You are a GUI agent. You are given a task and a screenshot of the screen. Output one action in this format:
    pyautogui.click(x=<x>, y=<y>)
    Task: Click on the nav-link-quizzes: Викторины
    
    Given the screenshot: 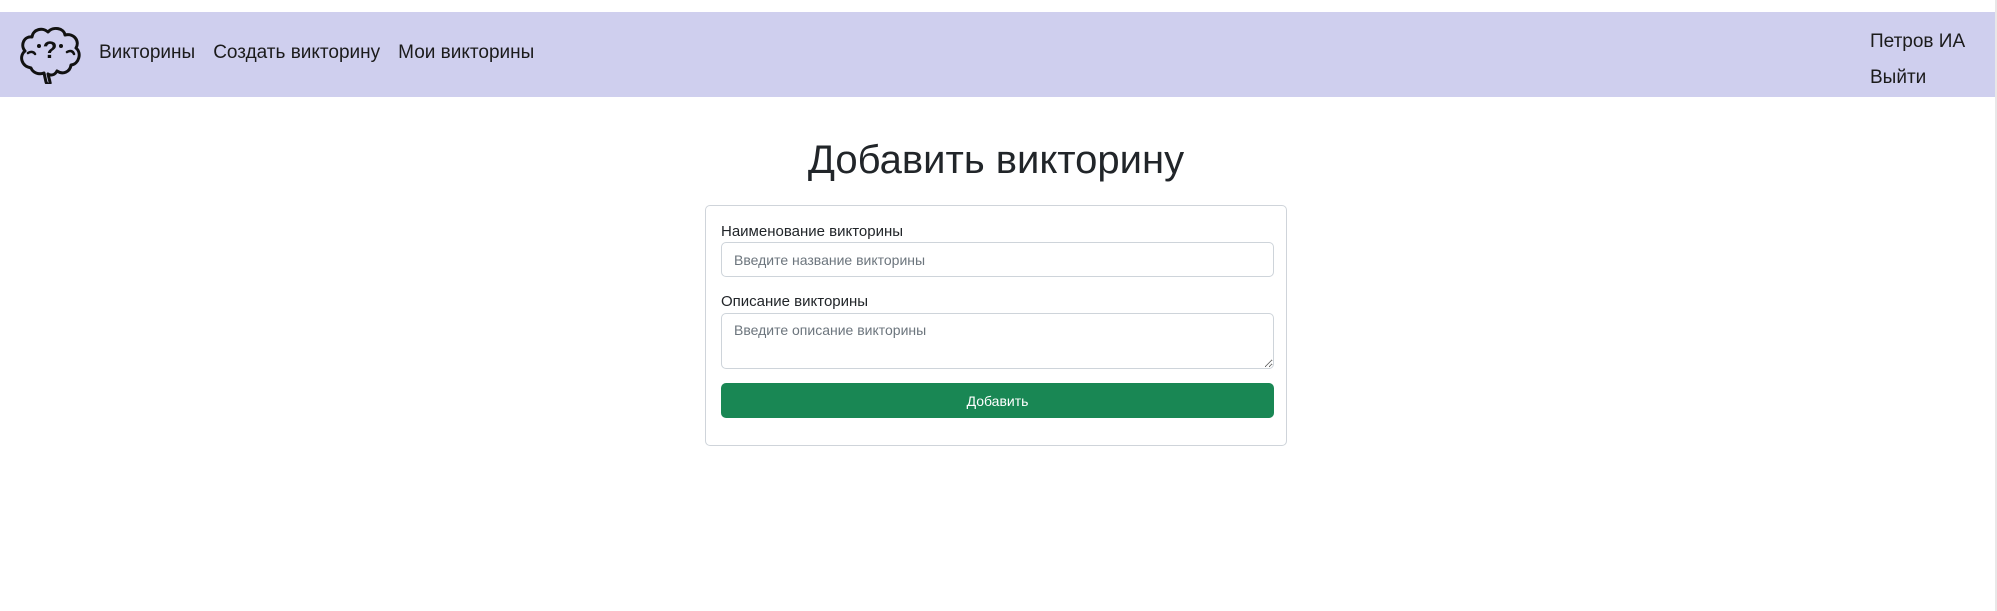 What is the action you would take?
    pyautogui.click(x=147, y=53)
    